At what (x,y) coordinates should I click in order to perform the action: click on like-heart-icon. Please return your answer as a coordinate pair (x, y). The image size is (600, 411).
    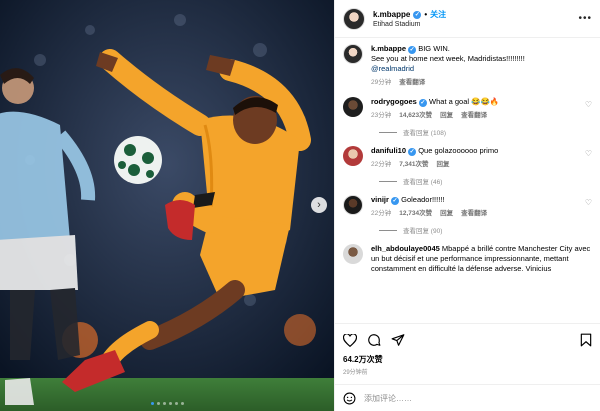
    Looking at the image, I should click on (350, 340).